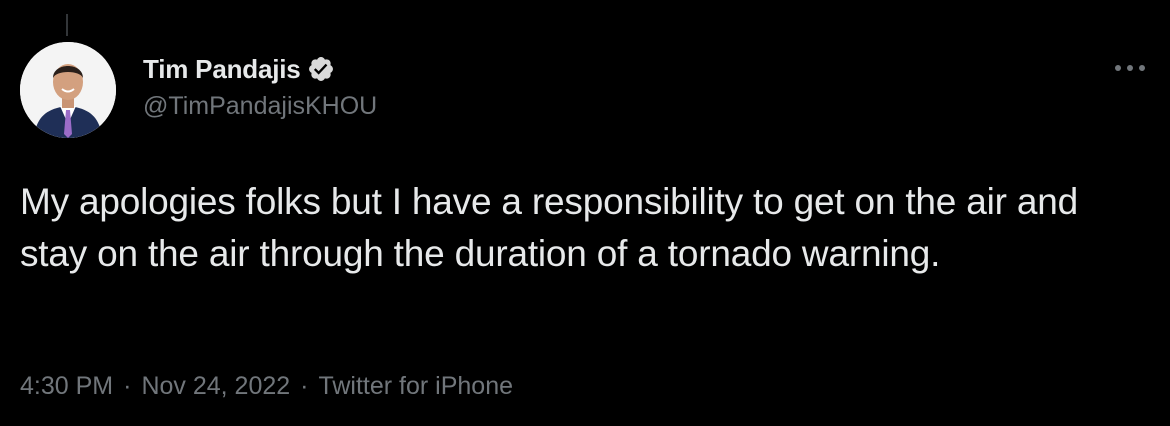  I want to click on tweet-date: Nov 24, 2022, so click(215, 386).